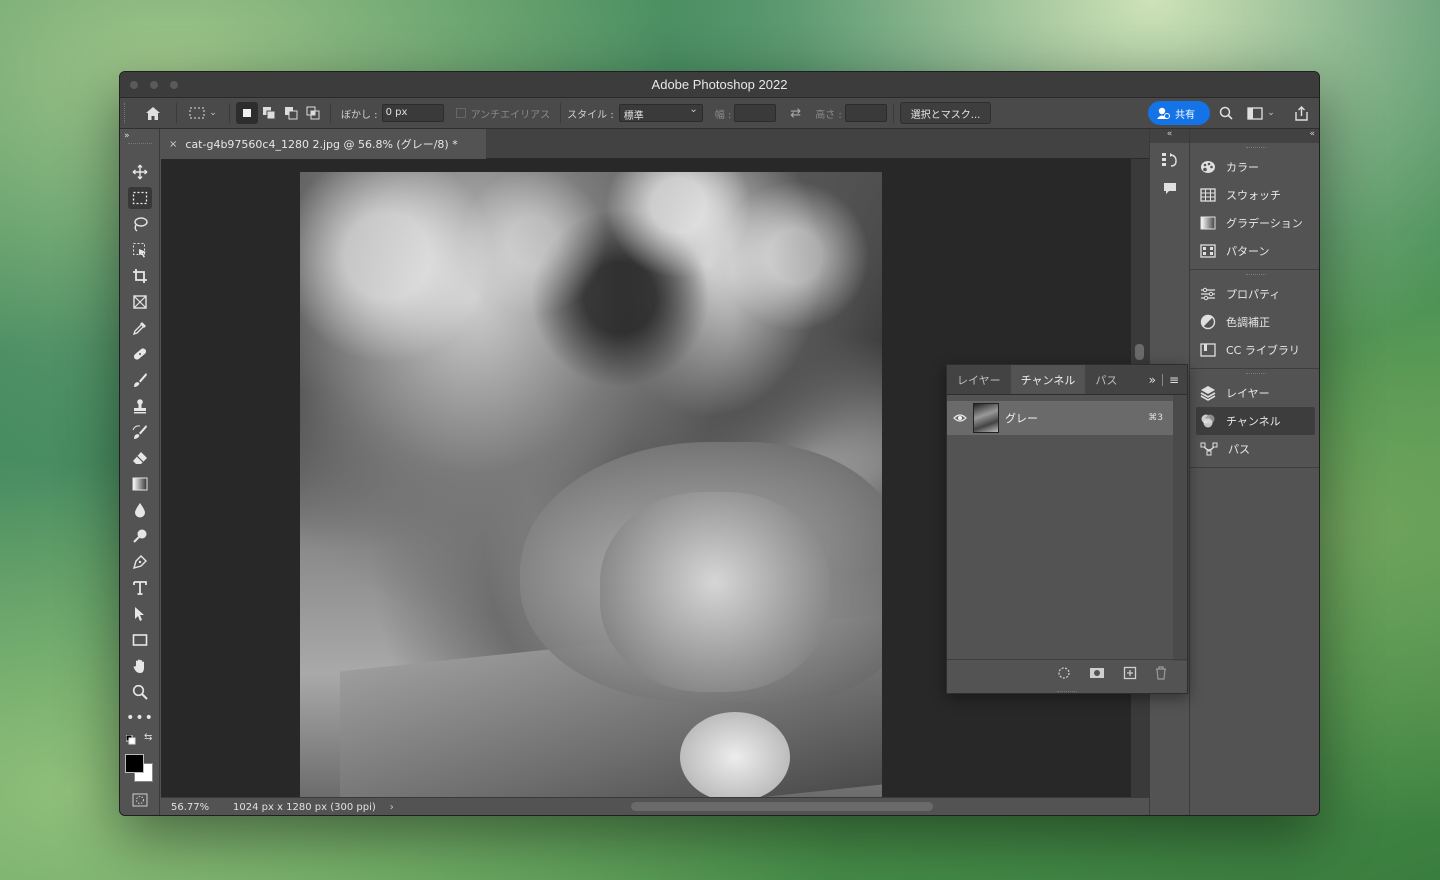  I want to click on dock-item-paths: パス, so click(1254, 449).